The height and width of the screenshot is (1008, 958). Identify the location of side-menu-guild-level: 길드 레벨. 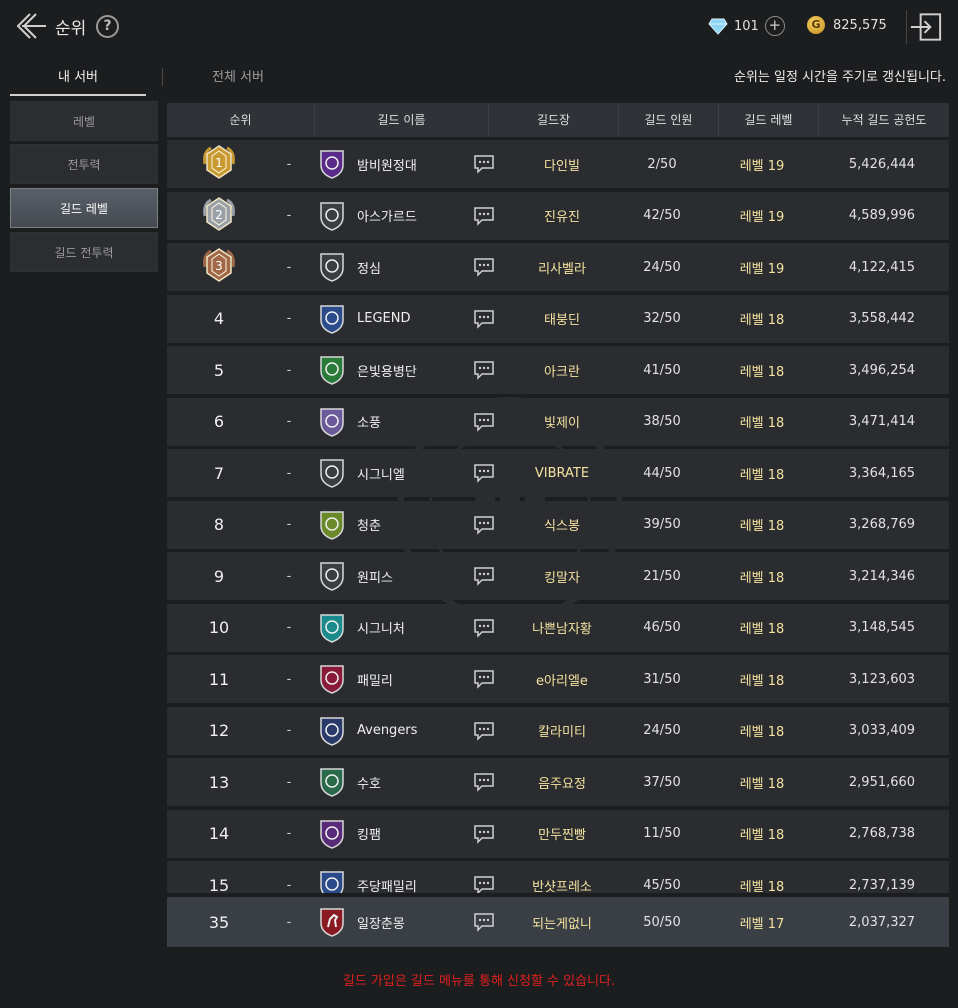
(84, 208).